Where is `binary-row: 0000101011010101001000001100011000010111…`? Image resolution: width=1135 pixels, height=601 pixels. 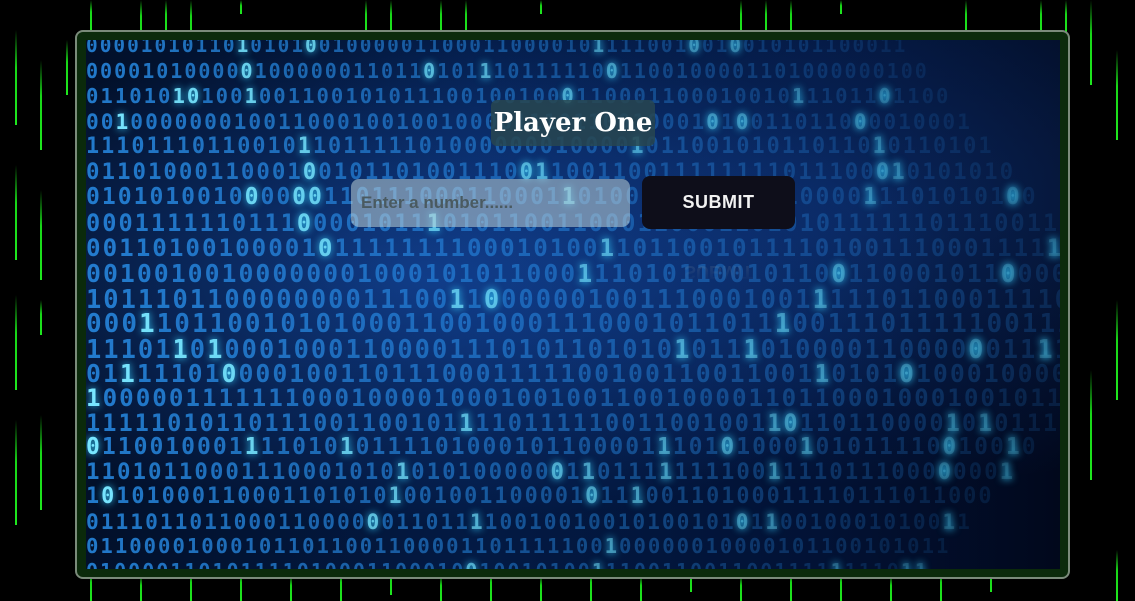 binary-row: 0000101011010101001000001100011000010111… is located at coordinates (497, 48).